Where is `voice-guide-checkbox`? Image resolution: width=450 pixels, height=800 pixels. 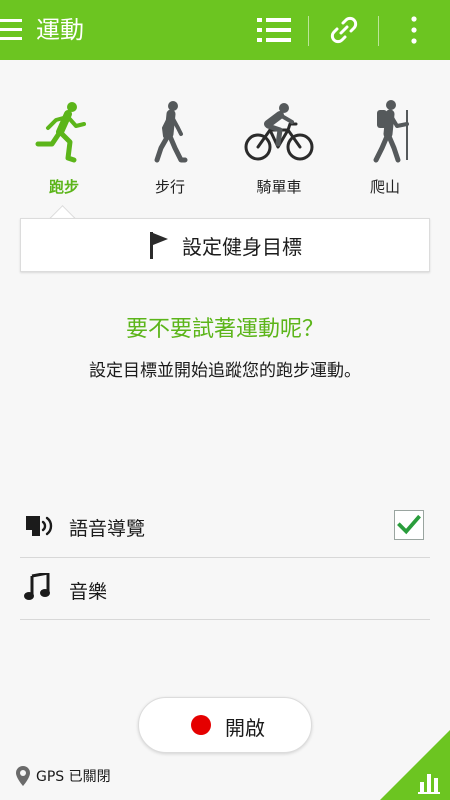
voice-guide-checkbox is located at coordinates (409, 525).